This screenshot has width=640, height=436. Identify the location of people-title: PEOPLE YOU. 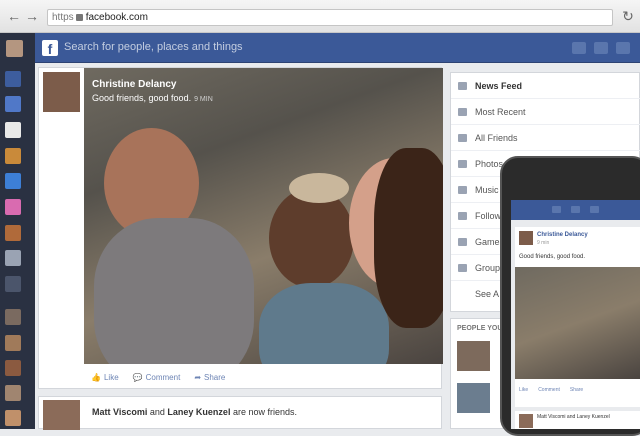
(480, 328).